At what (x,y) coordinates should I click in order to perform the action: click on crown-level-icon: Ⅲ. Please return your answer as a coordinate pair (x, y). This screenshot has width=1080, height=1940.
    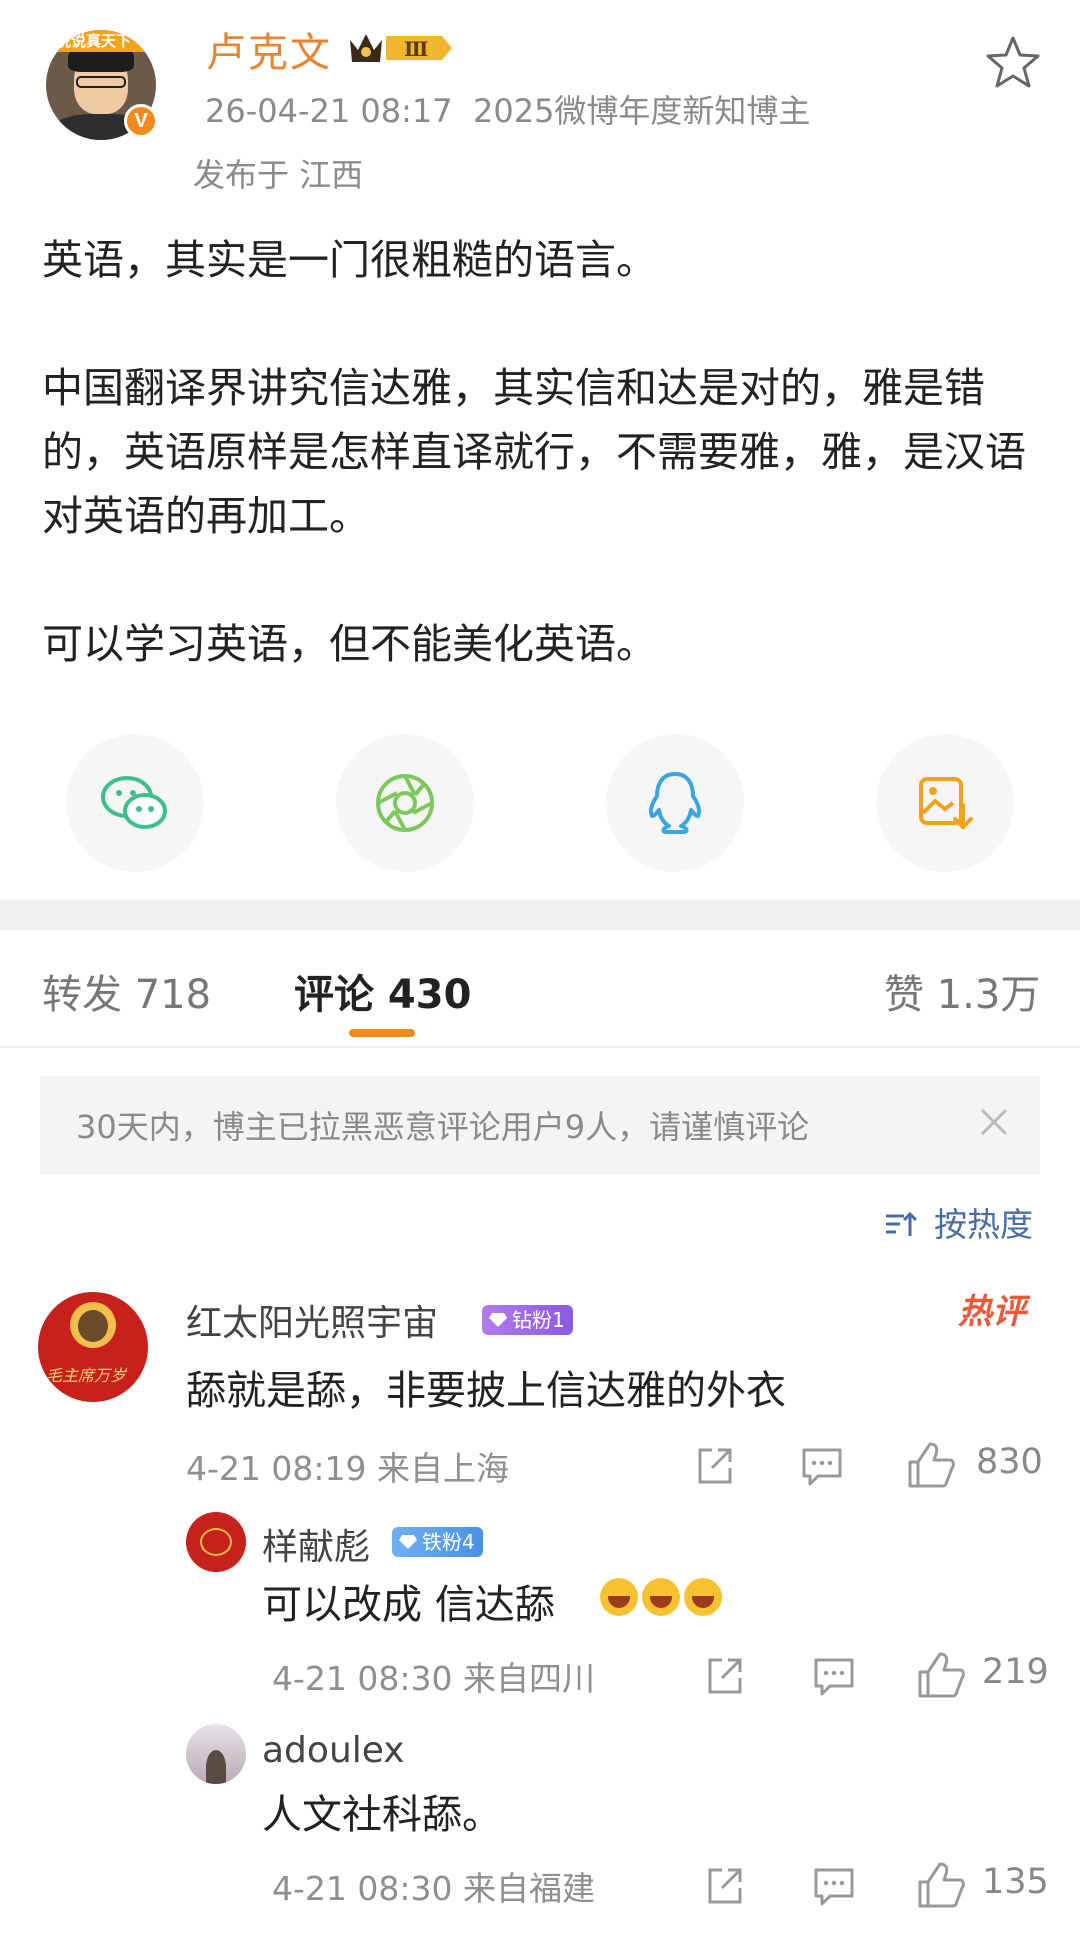
    Looking at the image, I should click on (401, 48).